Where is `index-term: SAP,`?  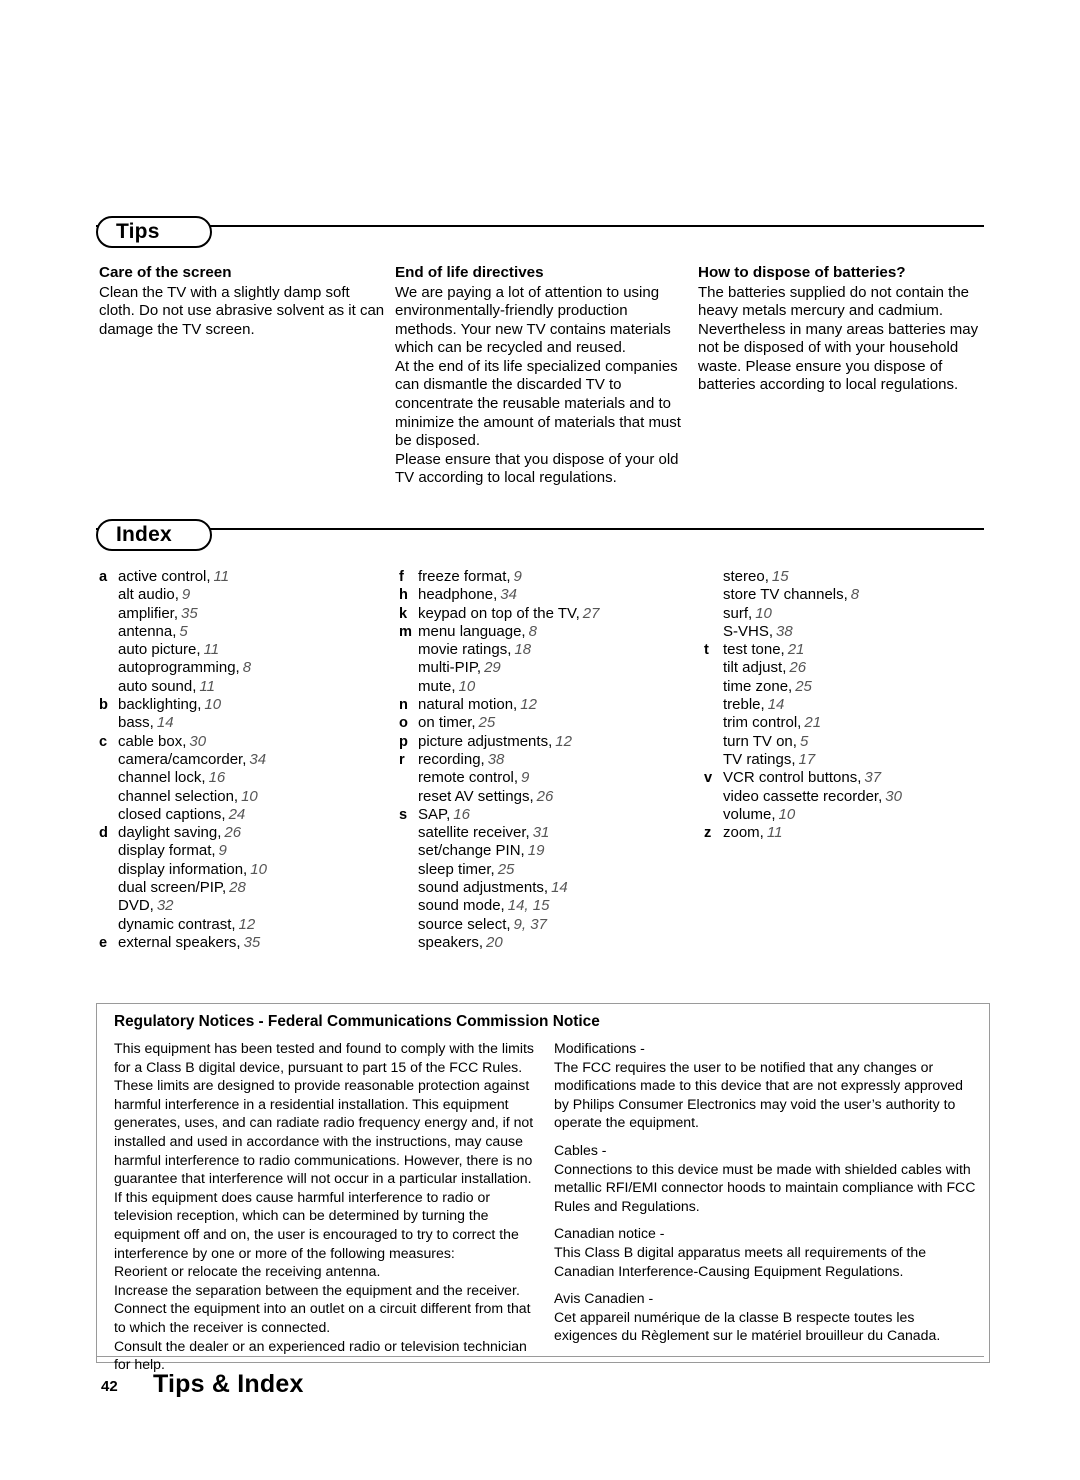
index-term: SAP, is located at coordinates (434, 814).